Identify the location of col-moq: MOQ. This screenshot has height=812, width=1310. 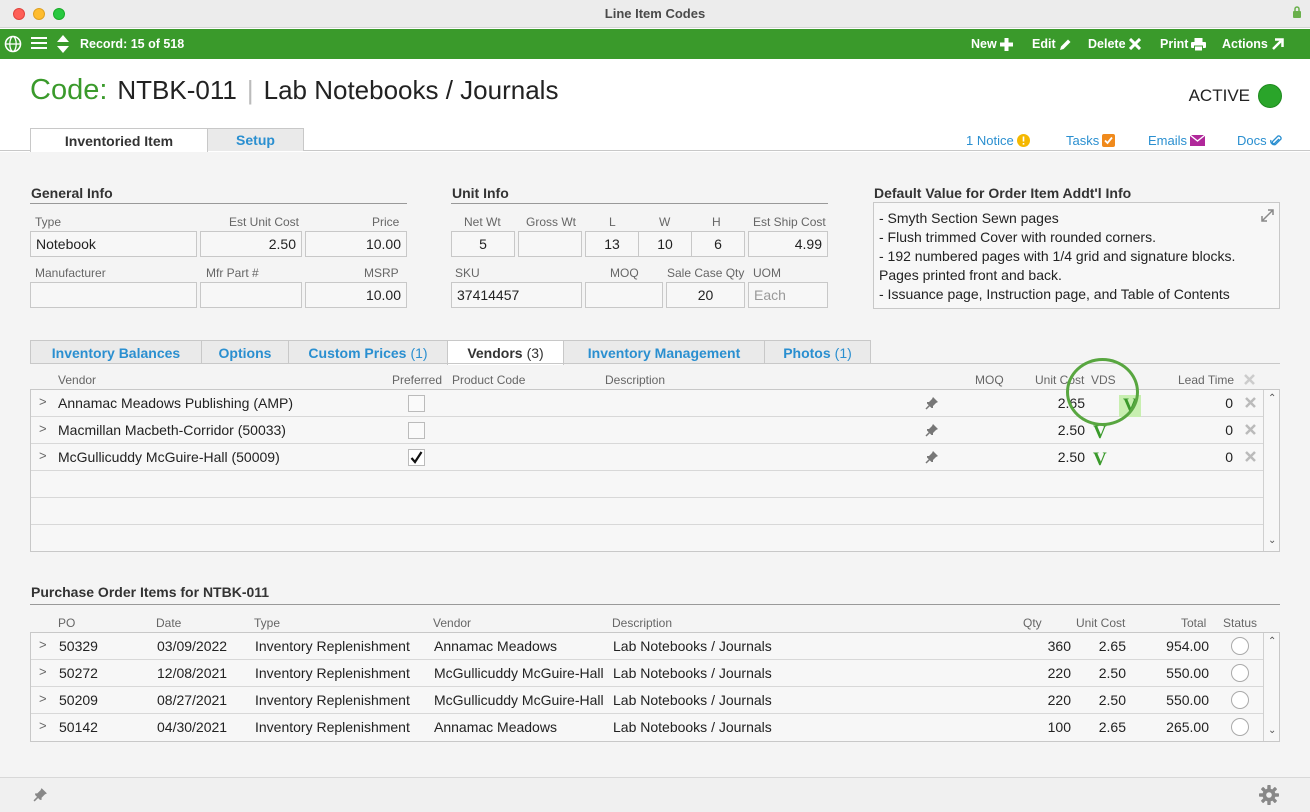
(989, 380).